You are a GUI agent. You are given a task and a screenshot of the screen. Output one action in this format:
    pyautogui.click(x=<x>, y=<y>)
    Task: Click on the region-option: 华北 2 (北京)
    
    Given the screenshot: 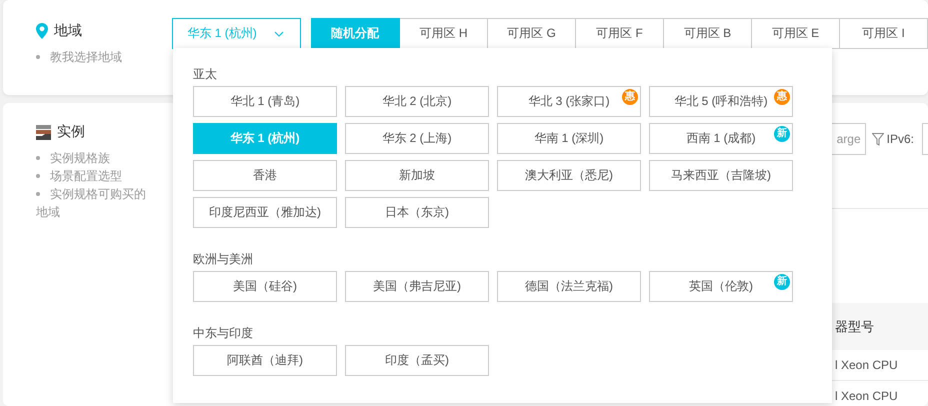 What is the action you would take?
    pyautogui.click(x=417, y=101)
    